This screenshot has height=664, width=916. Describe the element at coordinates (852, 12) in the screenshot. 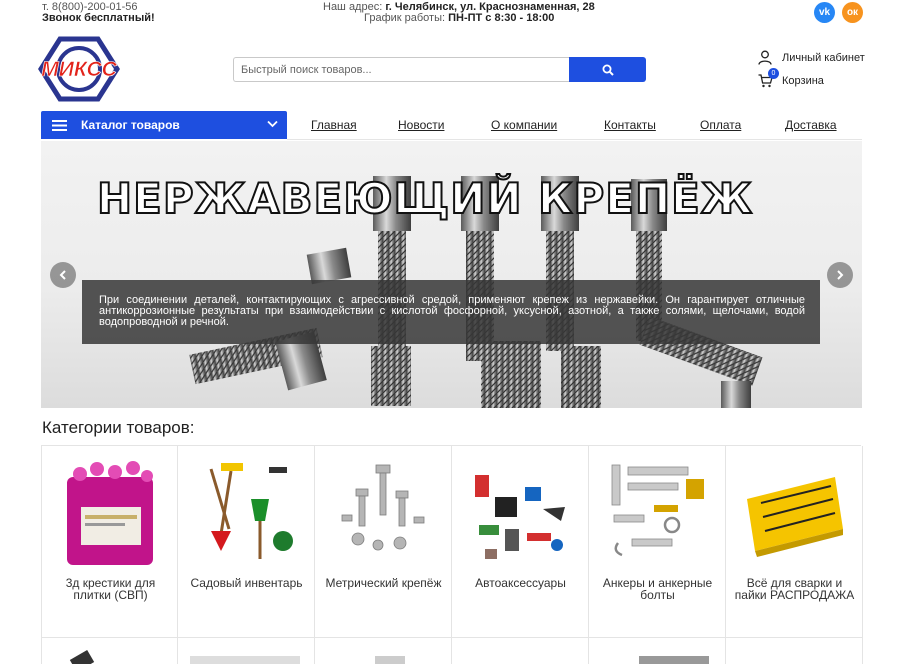

I see `odnoklassniki-icon: ок` at that location.